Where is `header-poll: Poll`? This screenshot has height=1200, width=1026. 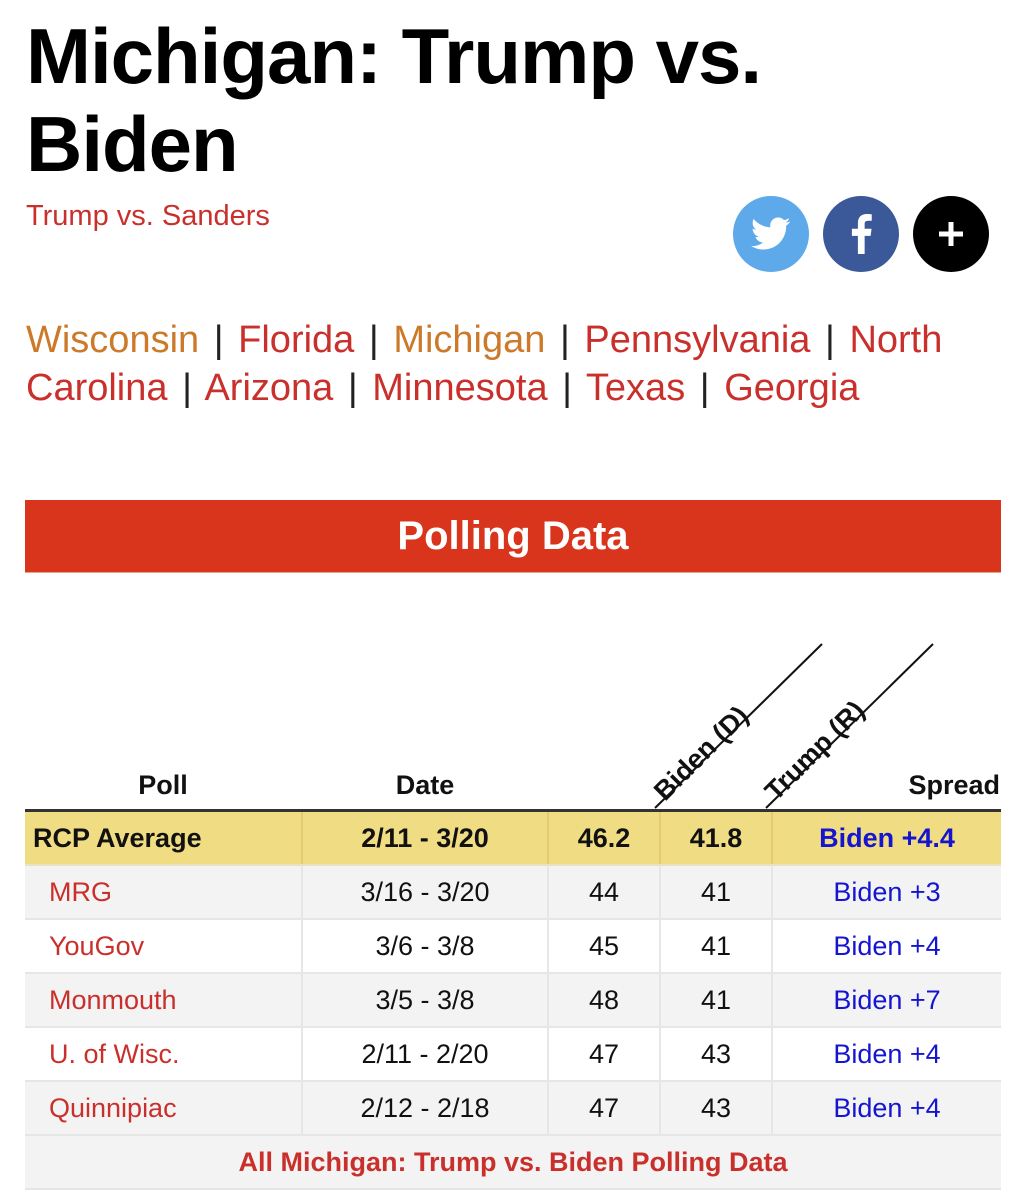
header-poll: Poll is located at coordinates (163, 785).